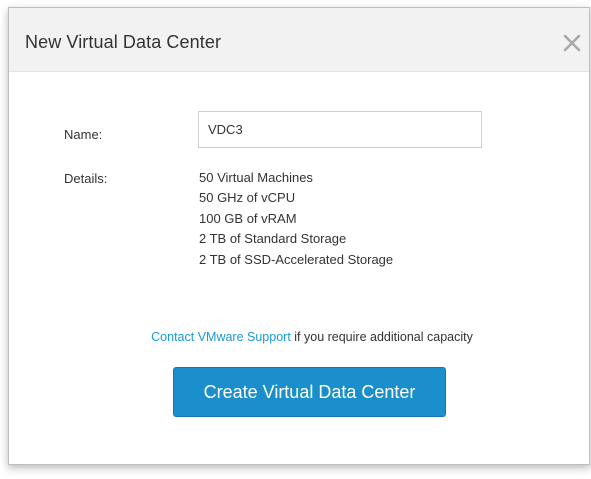 The width and height of the screenshot is (591, 479). I want to click on dialog-title: New Virtual Data Center, so click(123, 42).